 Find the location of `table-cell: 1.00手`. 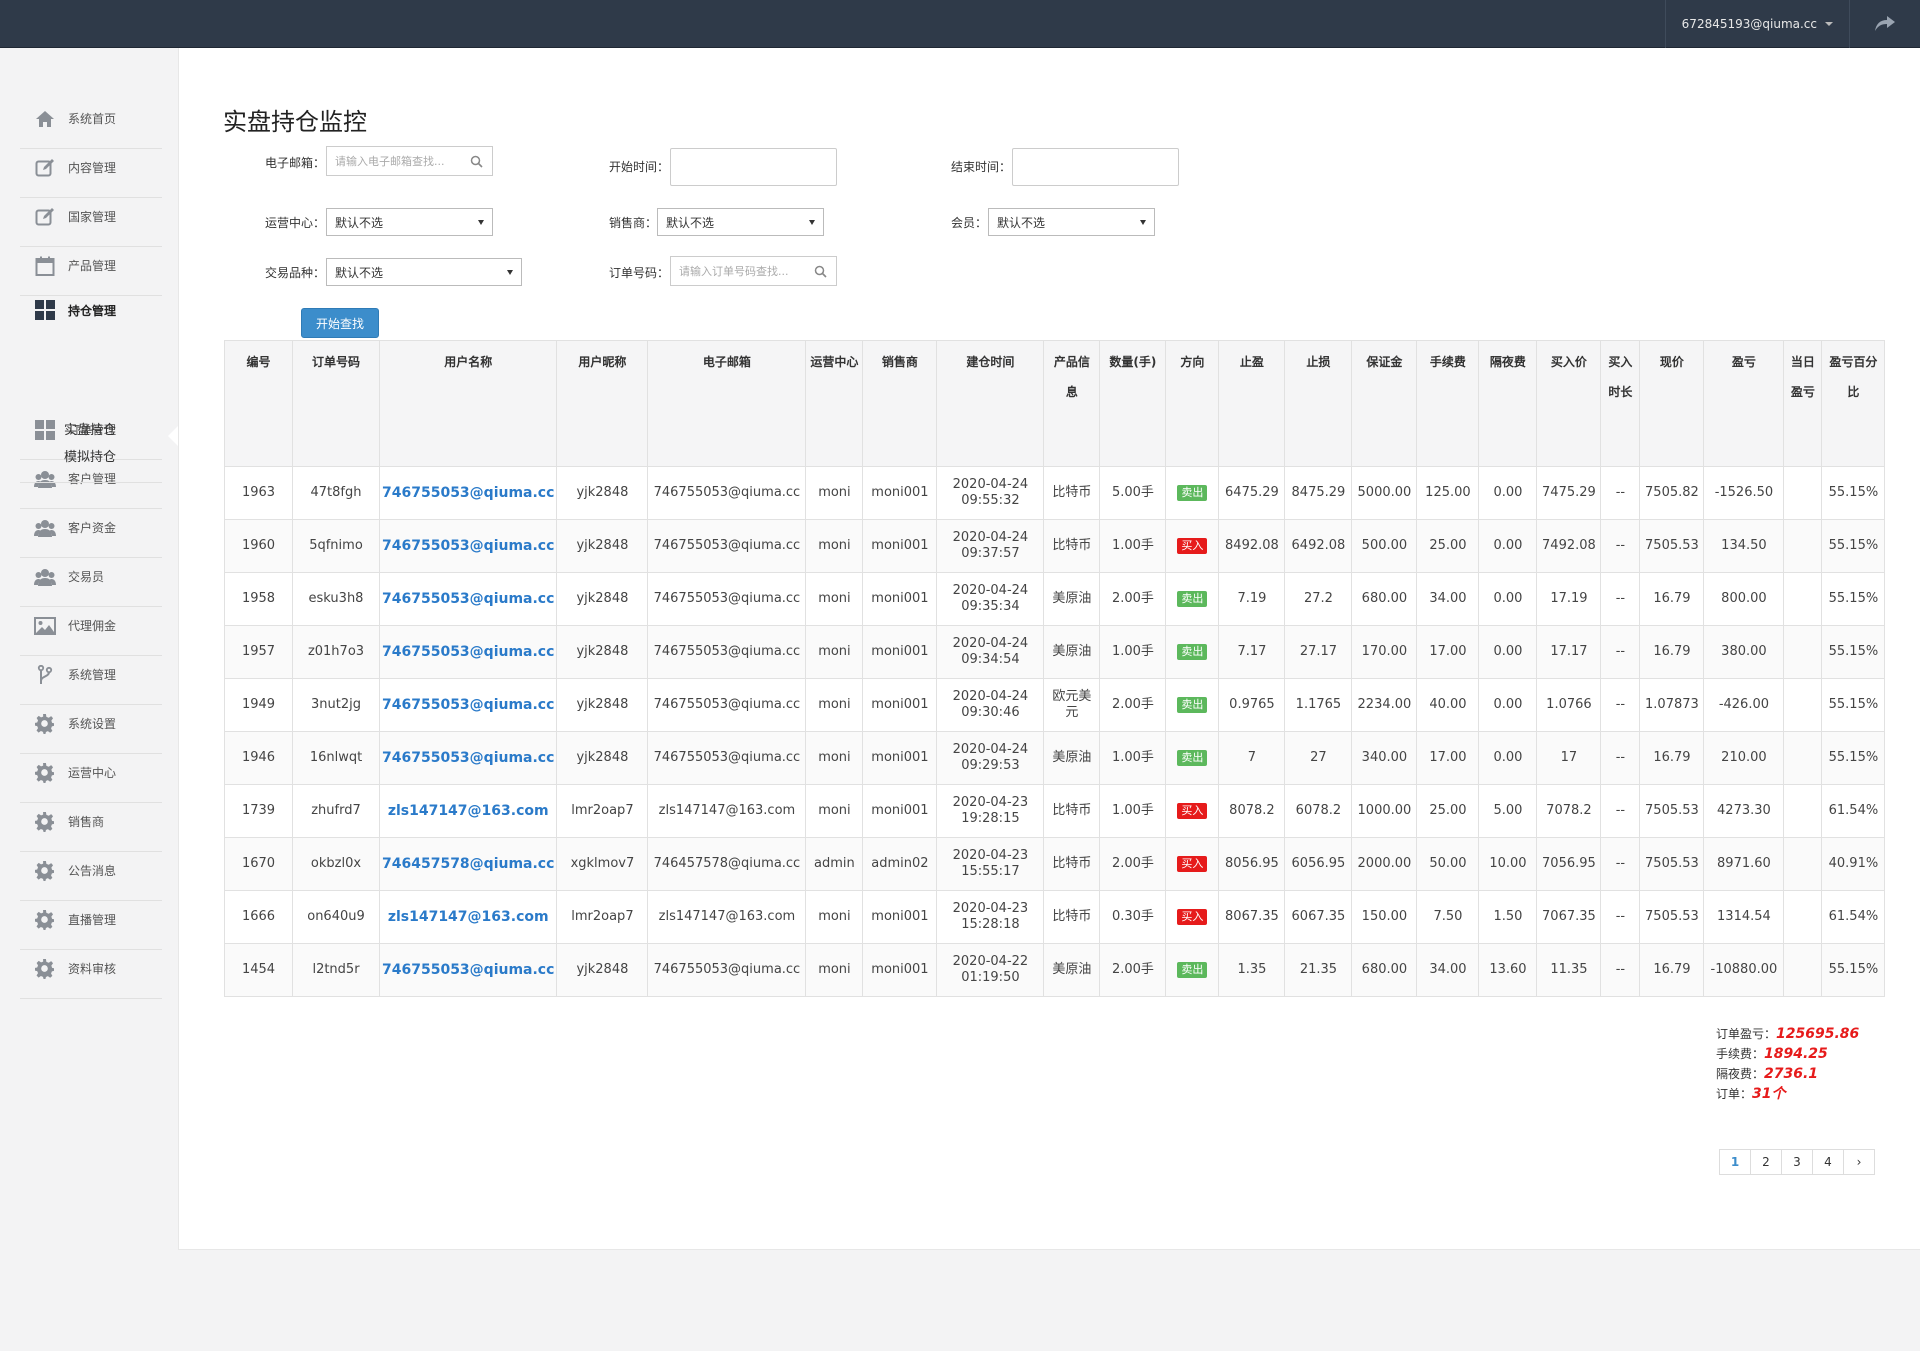

table-cell: 1.00手 is located at coordinates (1133, 546).